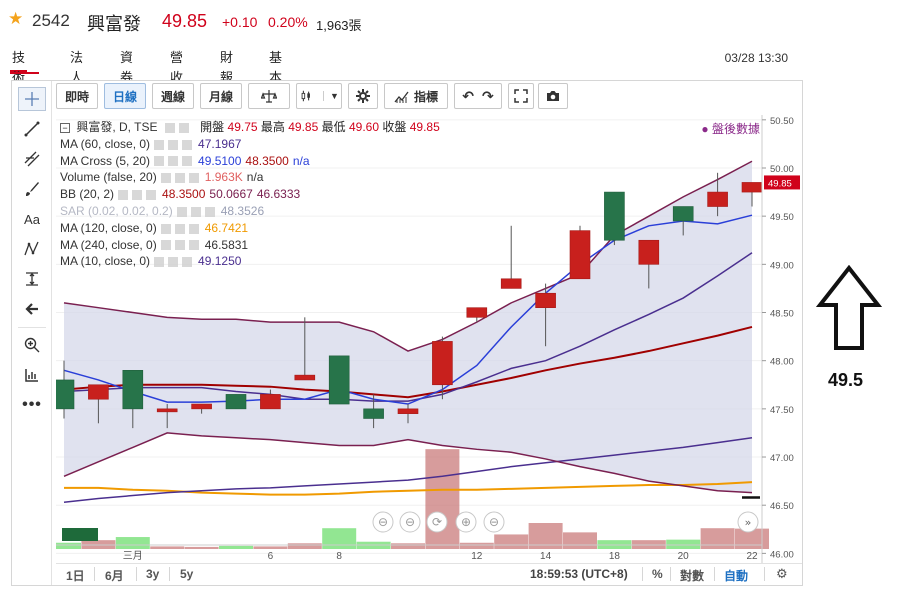  I want to click on range-3y: 3y, so click(152, 574).